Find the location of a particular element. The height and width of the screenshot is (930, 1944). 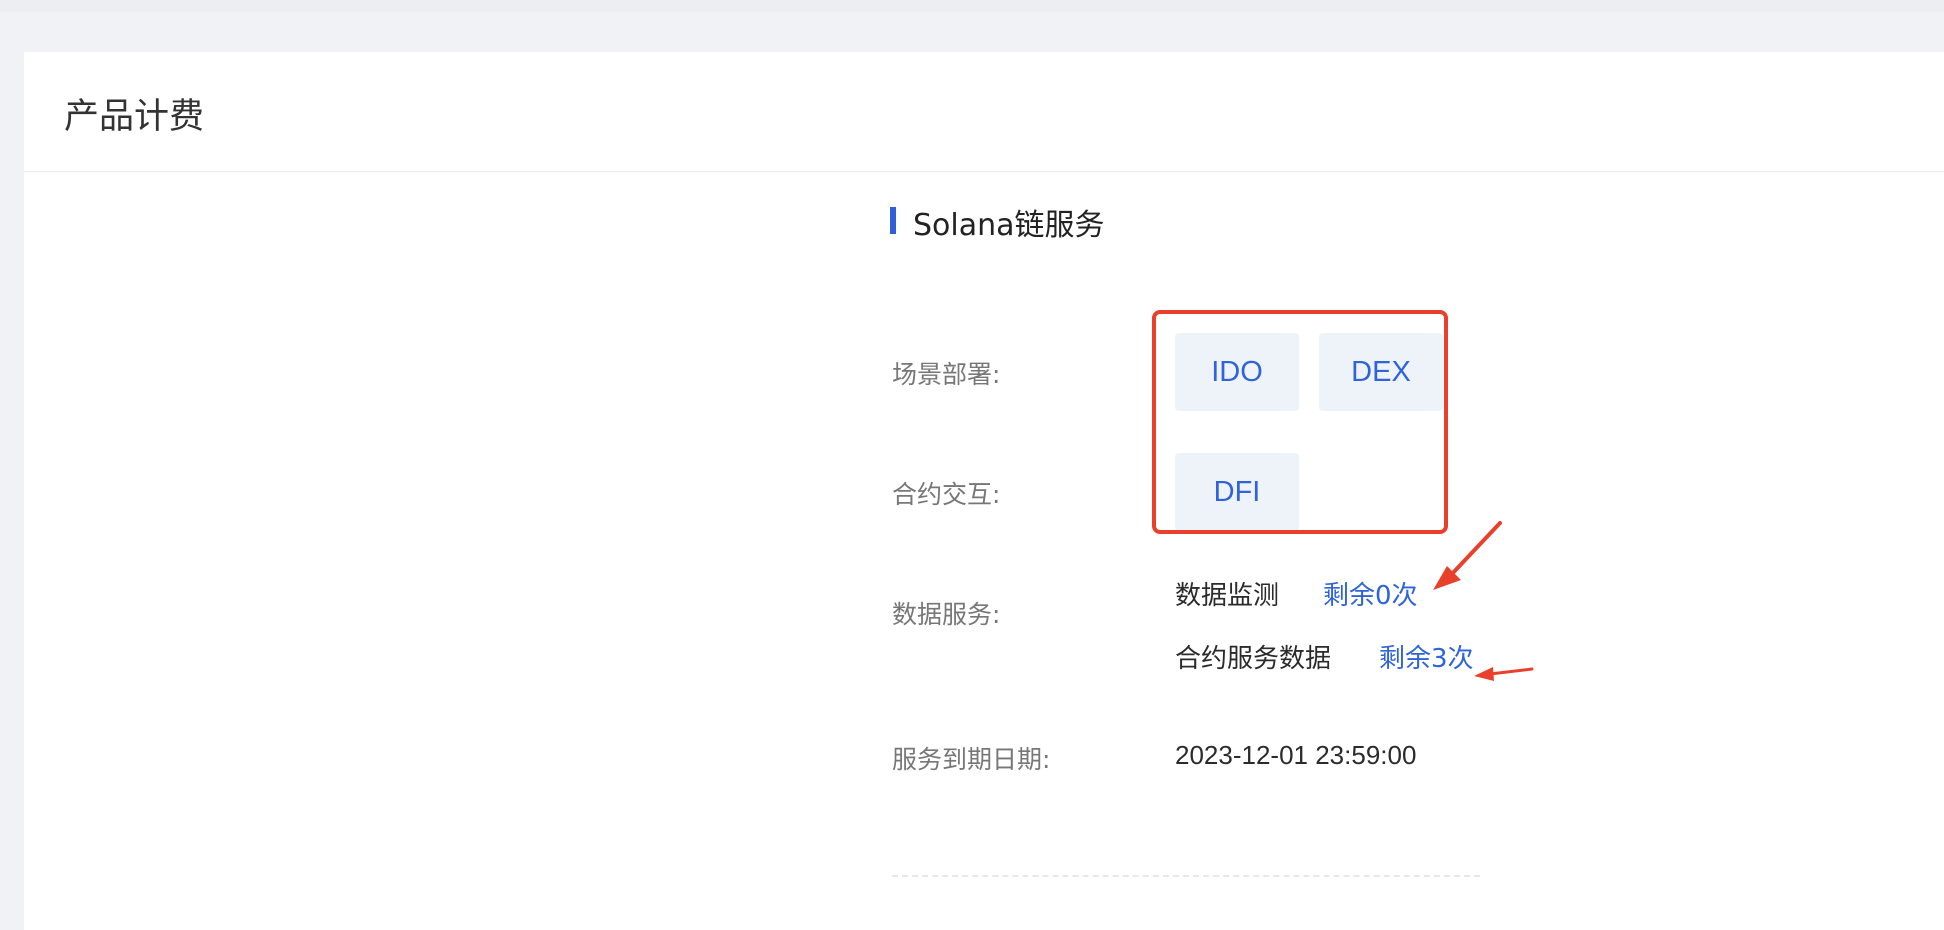

top-bar is located at coordinates (972, 6).